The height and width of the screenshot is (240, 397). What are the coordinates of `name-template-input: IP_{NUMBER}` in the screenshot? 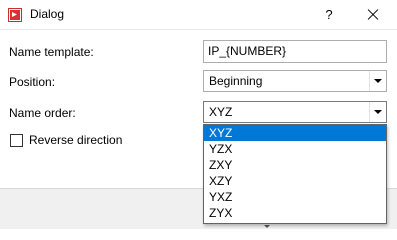 It's located at (295, 51).